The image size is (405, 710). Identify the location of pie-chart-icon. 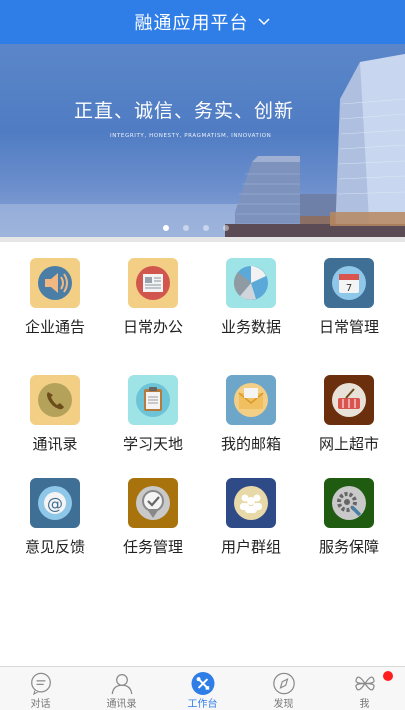
(251, 283).